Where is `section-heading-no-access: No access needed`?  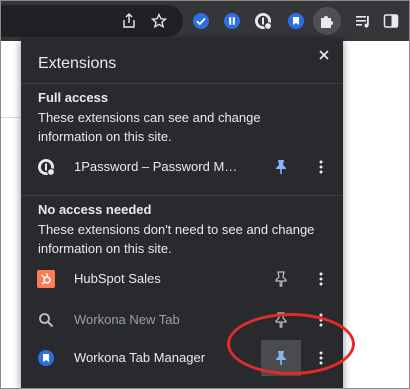 section-heading-no-access: No access needed is located at coordinates (95, 209).